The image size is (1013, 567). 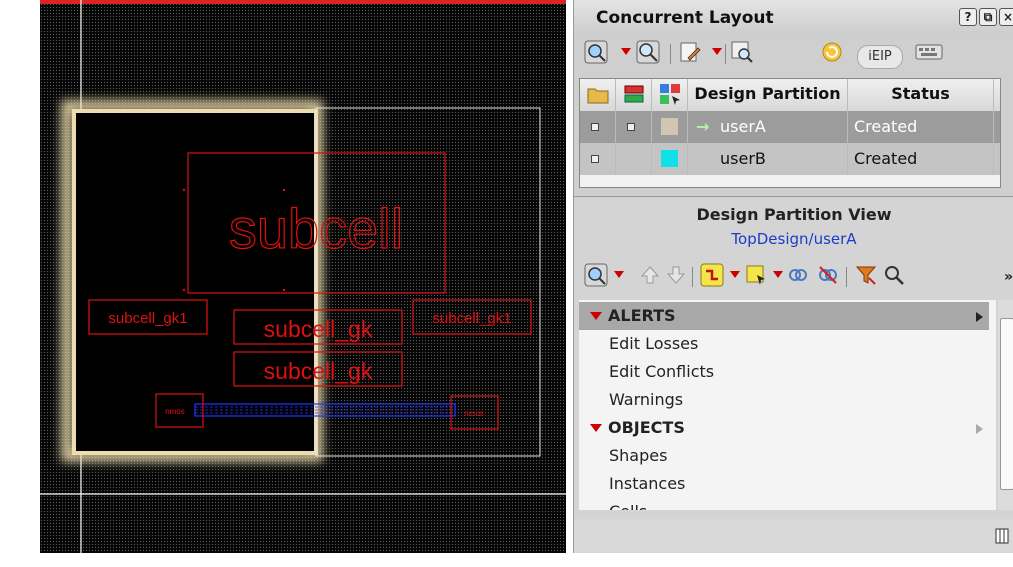 I want to click on subcell-gk1-left-label: subcell_gk1, so click(x=147, y=318).